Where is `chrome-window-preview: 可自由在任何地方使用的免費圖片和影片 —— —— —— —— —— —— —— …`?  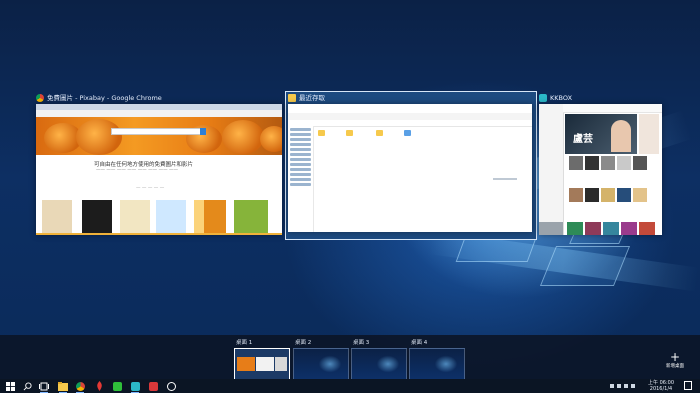
chrome-window-preview: 可自由在任何地方使用的免費圖片和影片 —— —— —— —— —— —— —— … is located at coordinates (159, 169).